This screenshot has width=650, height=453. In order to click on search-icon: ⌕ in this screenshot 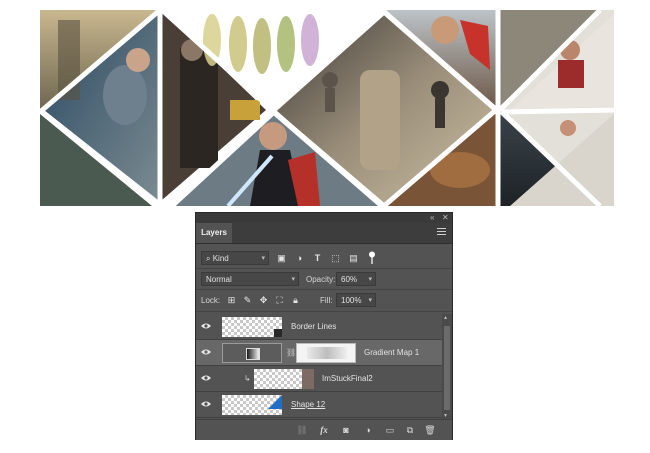, I will do `click(208, 258)`.